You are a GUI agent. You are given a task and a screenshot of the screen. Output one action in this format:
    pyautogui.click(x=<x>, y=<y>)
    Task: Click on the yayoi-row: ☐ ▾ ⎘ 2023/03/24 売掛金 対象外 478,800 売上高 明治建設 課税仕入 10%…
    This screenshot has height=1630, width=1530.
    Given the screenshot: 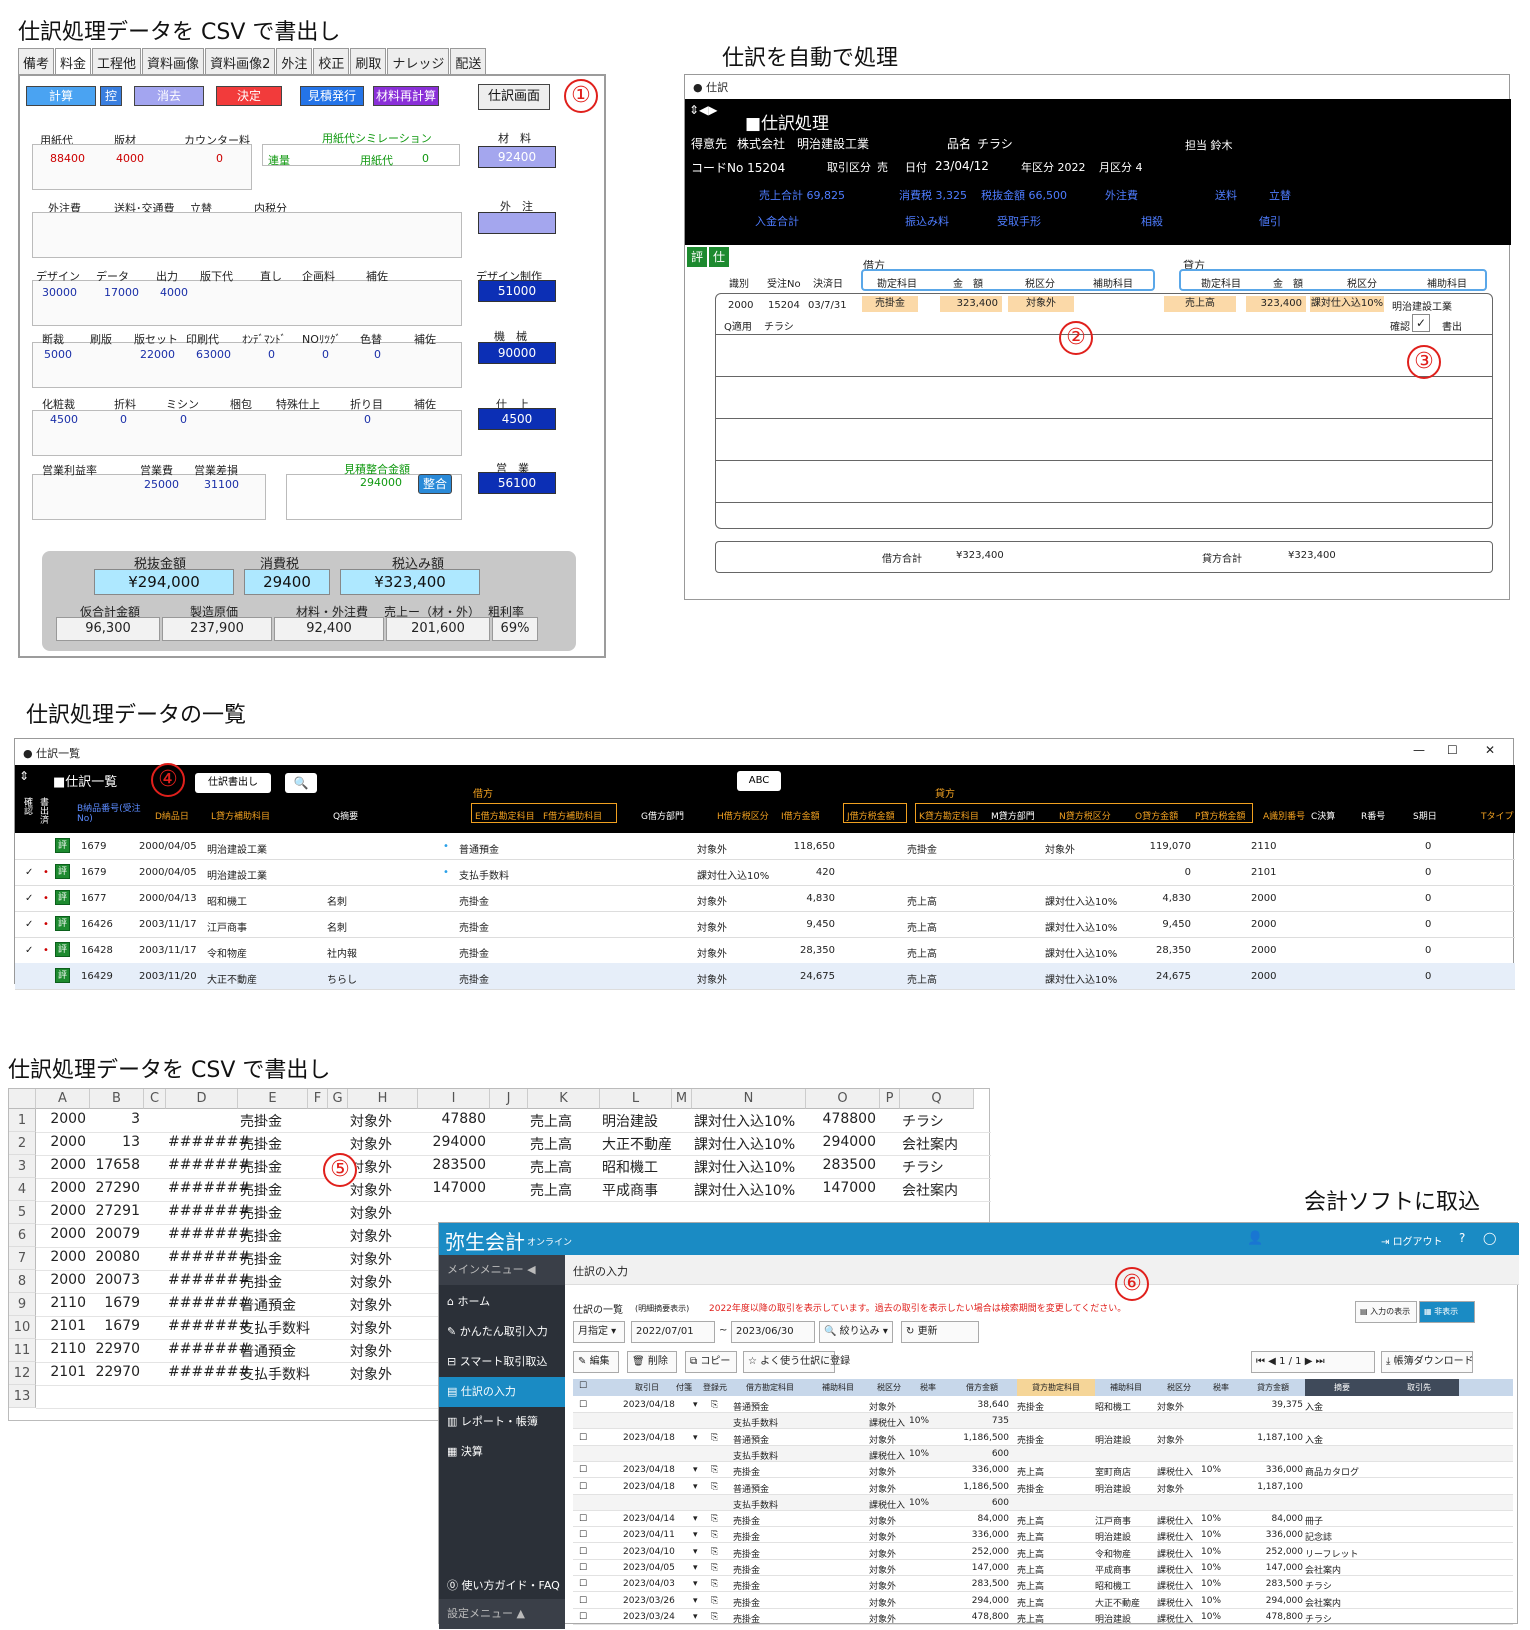 What is the action you would take?
    pyautogui.click(x=1043, y=1617)
    